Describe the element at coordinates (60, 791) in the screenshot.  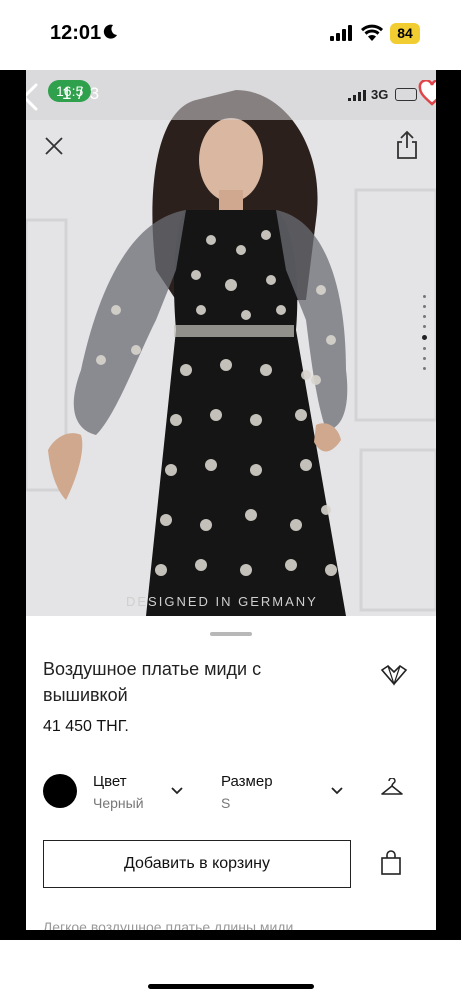
I see `color-swatch` at that location.